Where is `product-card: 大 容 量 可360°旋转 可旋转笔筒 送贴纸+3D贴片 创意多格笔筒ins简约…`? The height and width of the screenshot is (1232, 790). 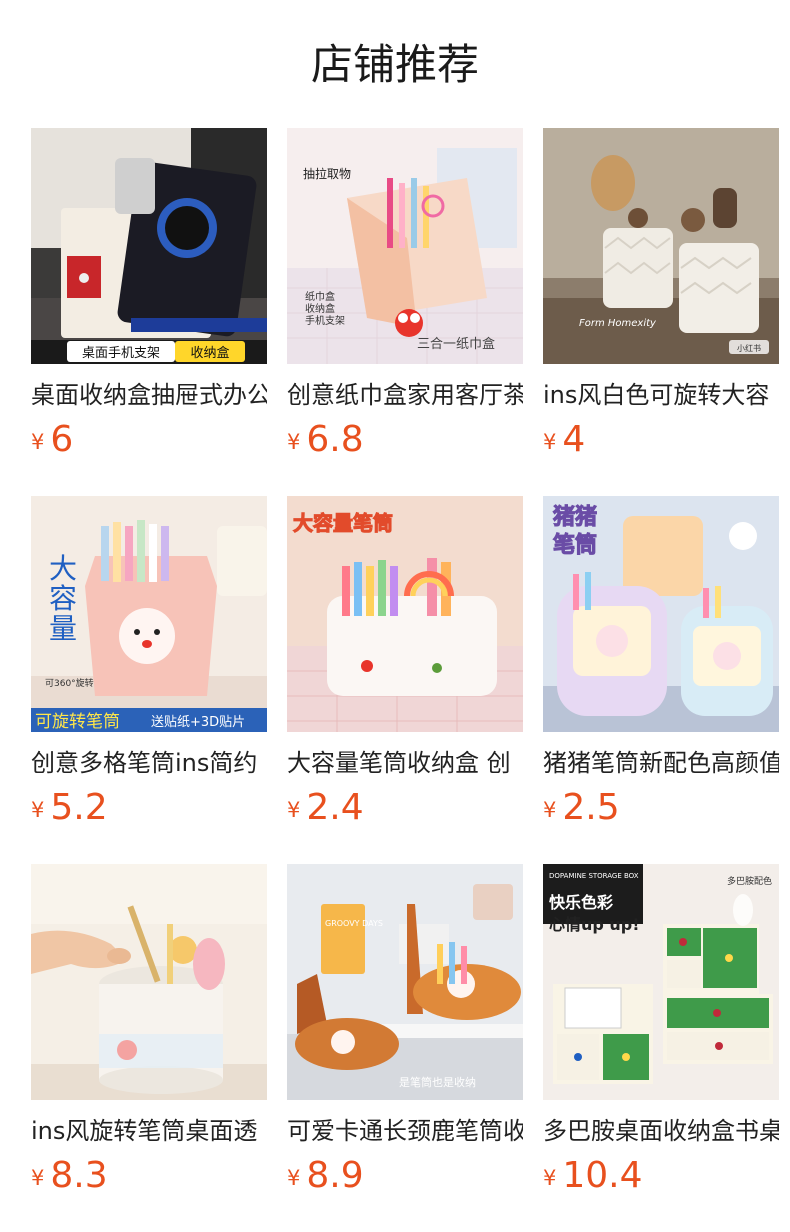 product-card: 大 容 量 可360°旋转 可旋转笔筒 送贴纸+3D贴片 创意多格笔筒ins简约… is located at coordinates (149, 661).